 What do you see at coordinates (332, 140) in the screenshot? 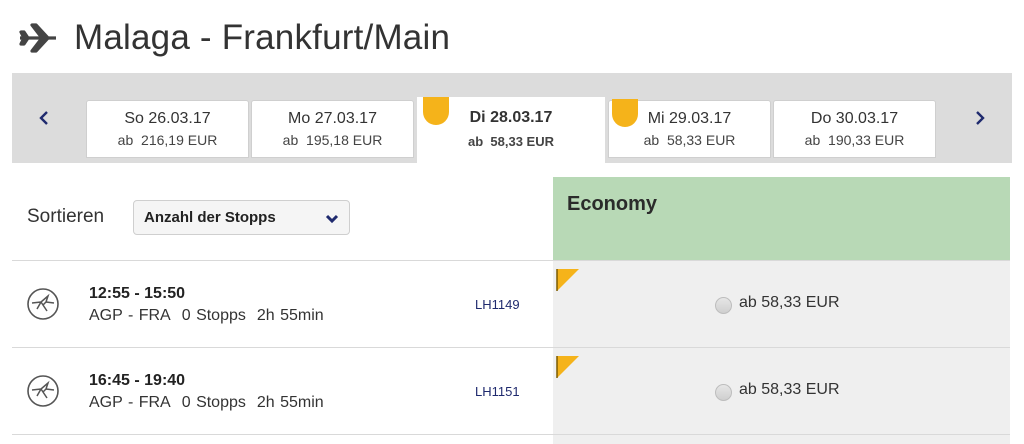
I see `date-tab-price: ab 195,18 EUR` at bounding box center [332, 140].